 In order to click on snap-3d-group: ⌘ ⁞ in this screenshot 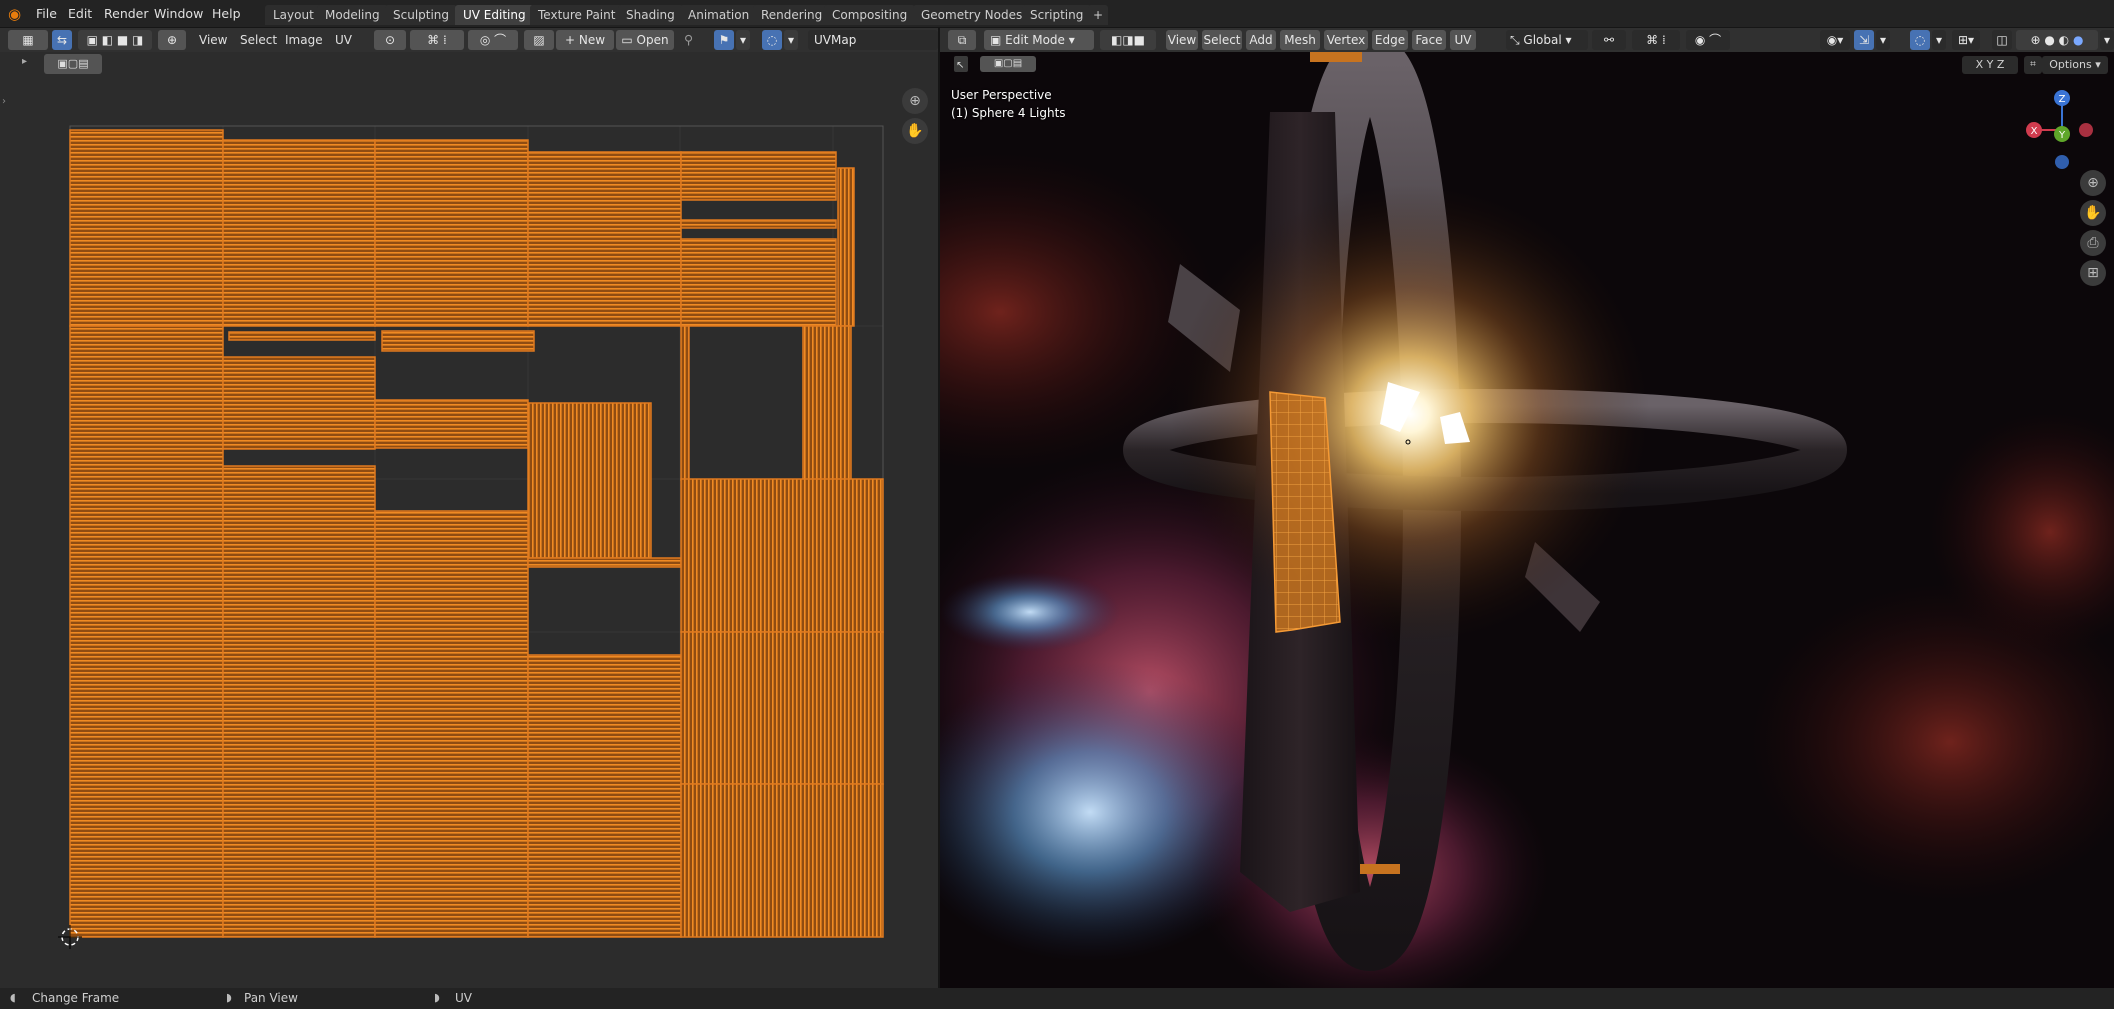, I will do `click(1656, 40)`.